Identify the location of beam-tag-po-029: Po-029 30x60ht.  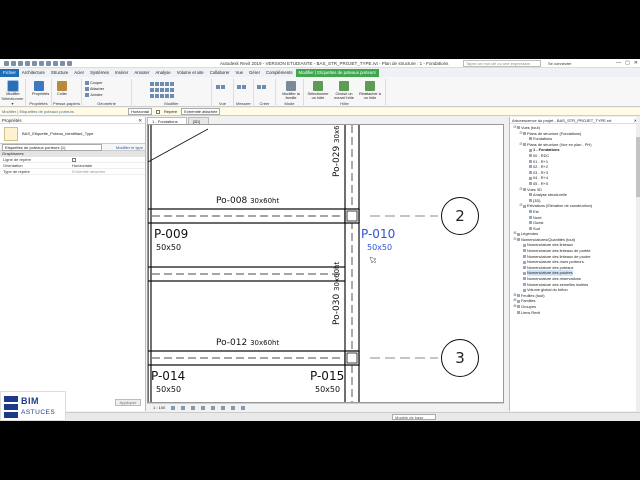
(337, 151).